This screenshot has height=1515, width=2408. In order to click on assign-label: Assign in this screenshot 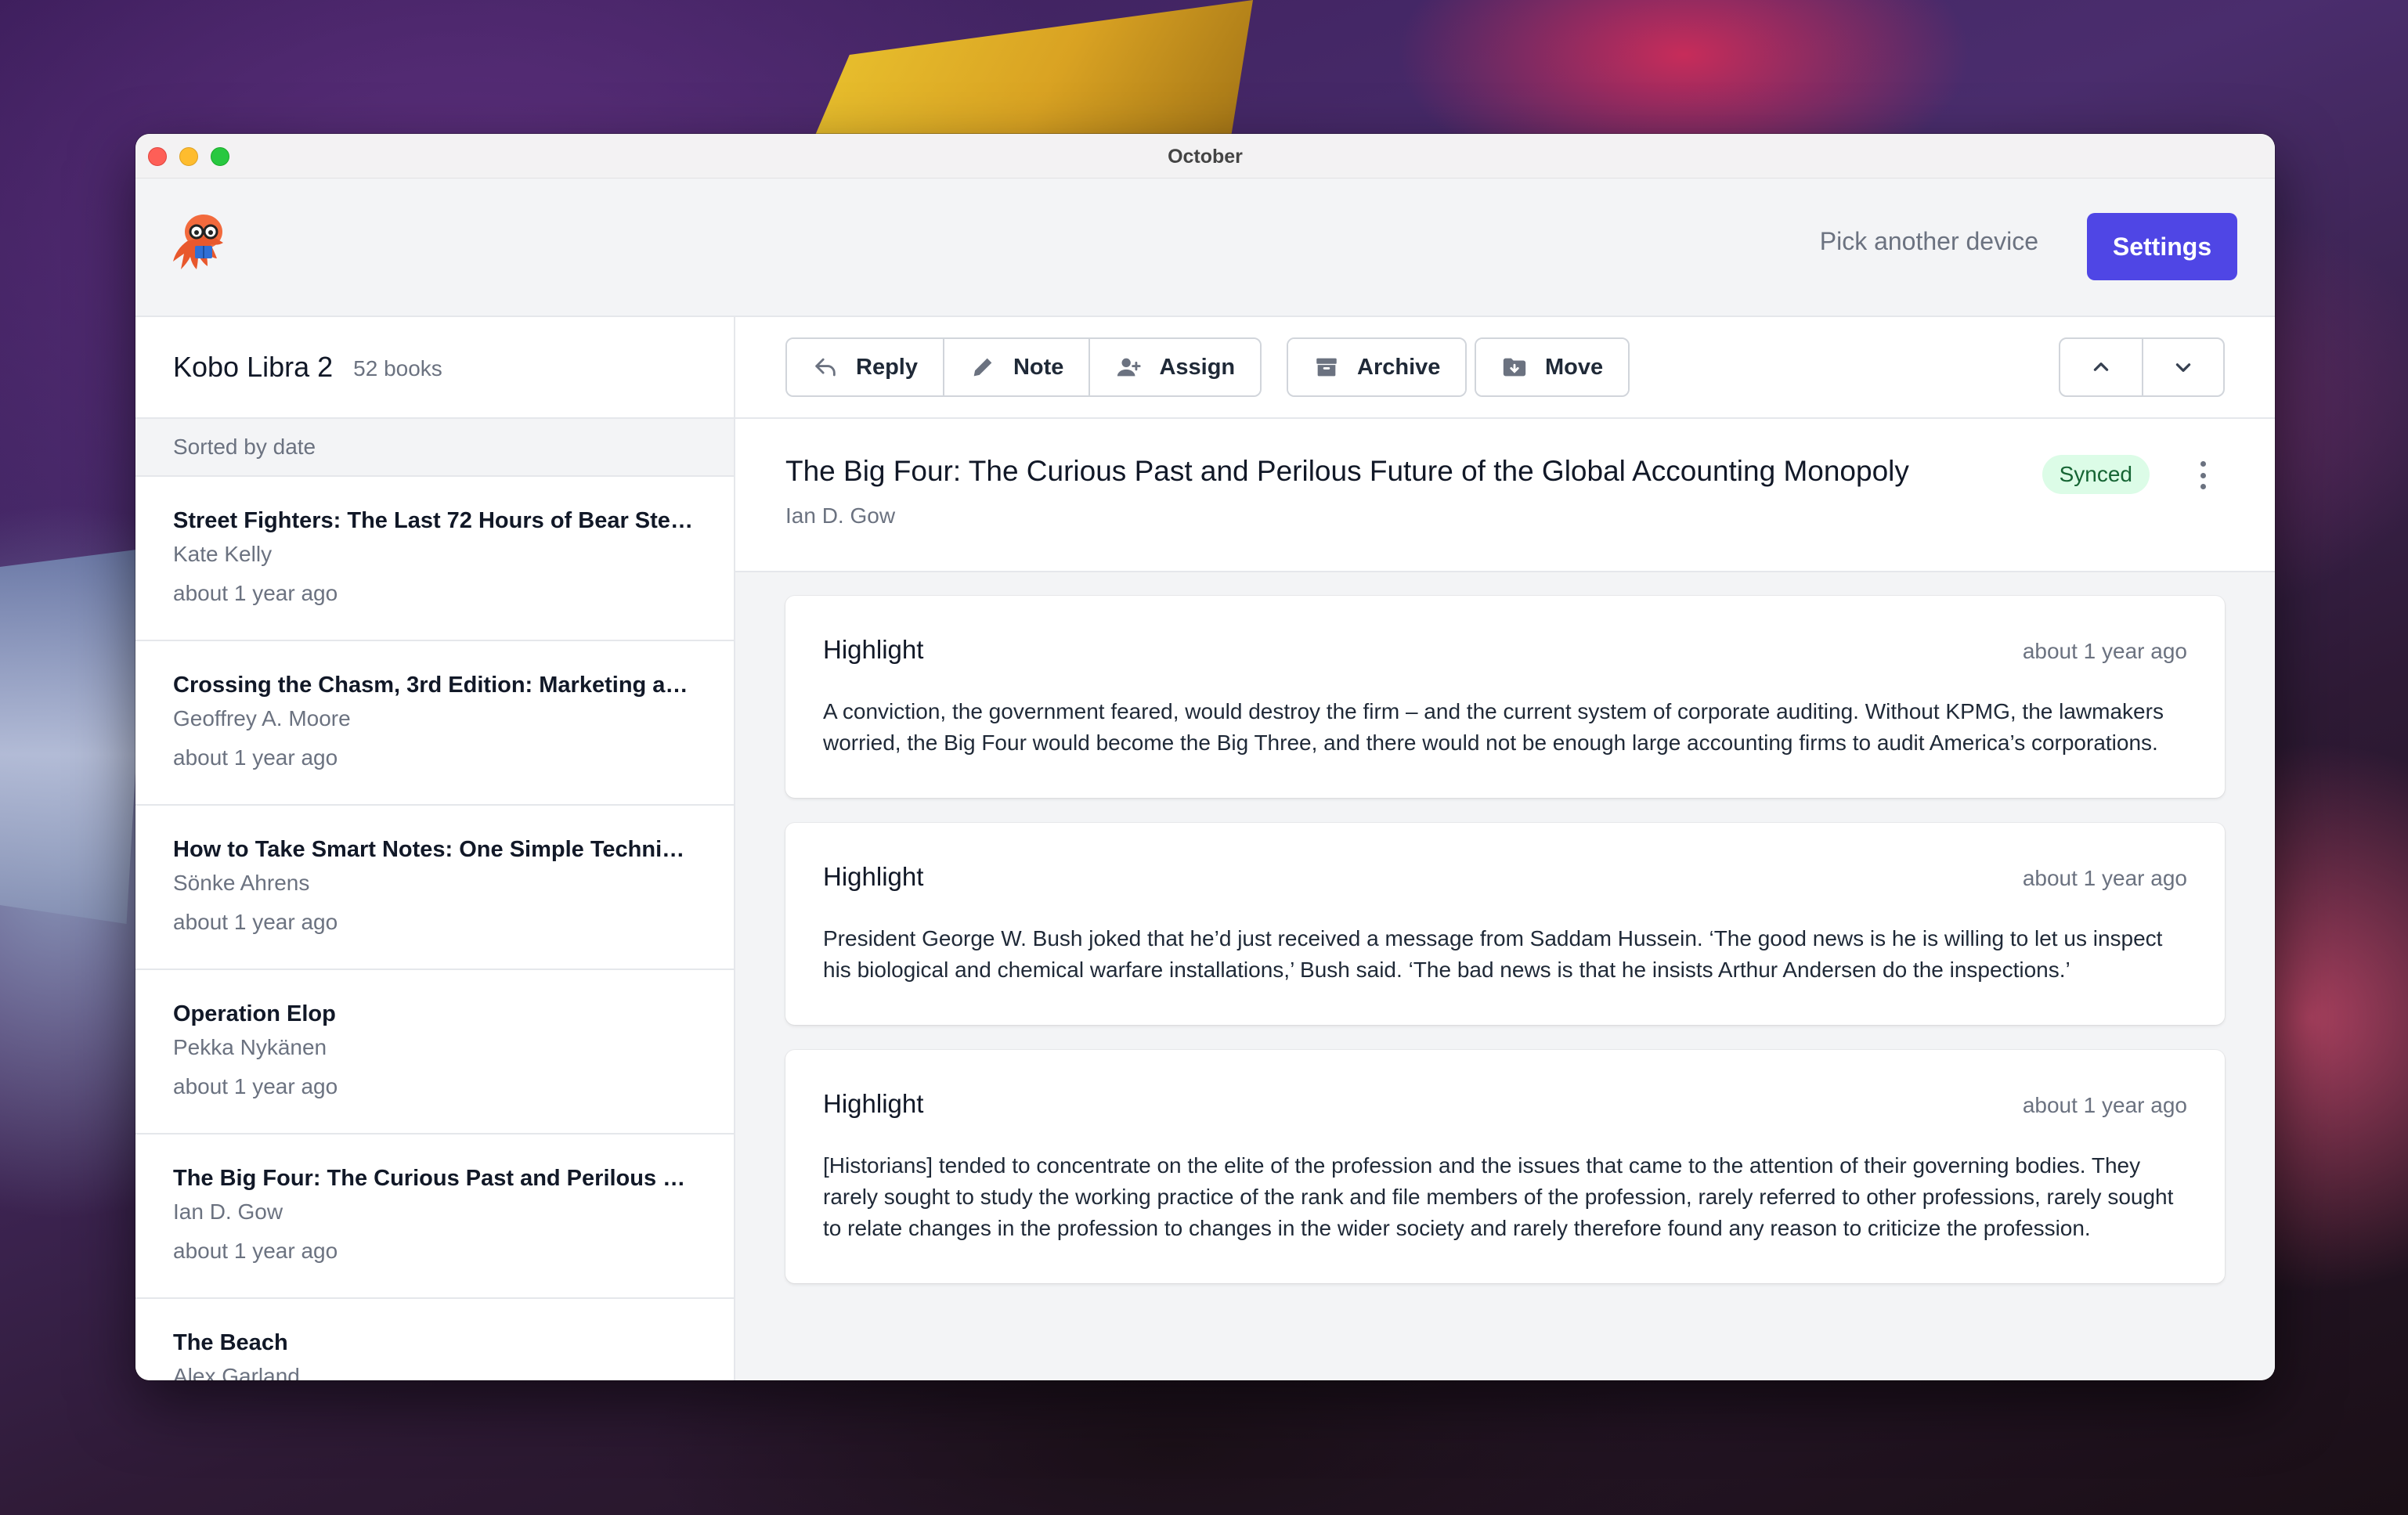, I will do `click(1197, 367)`.